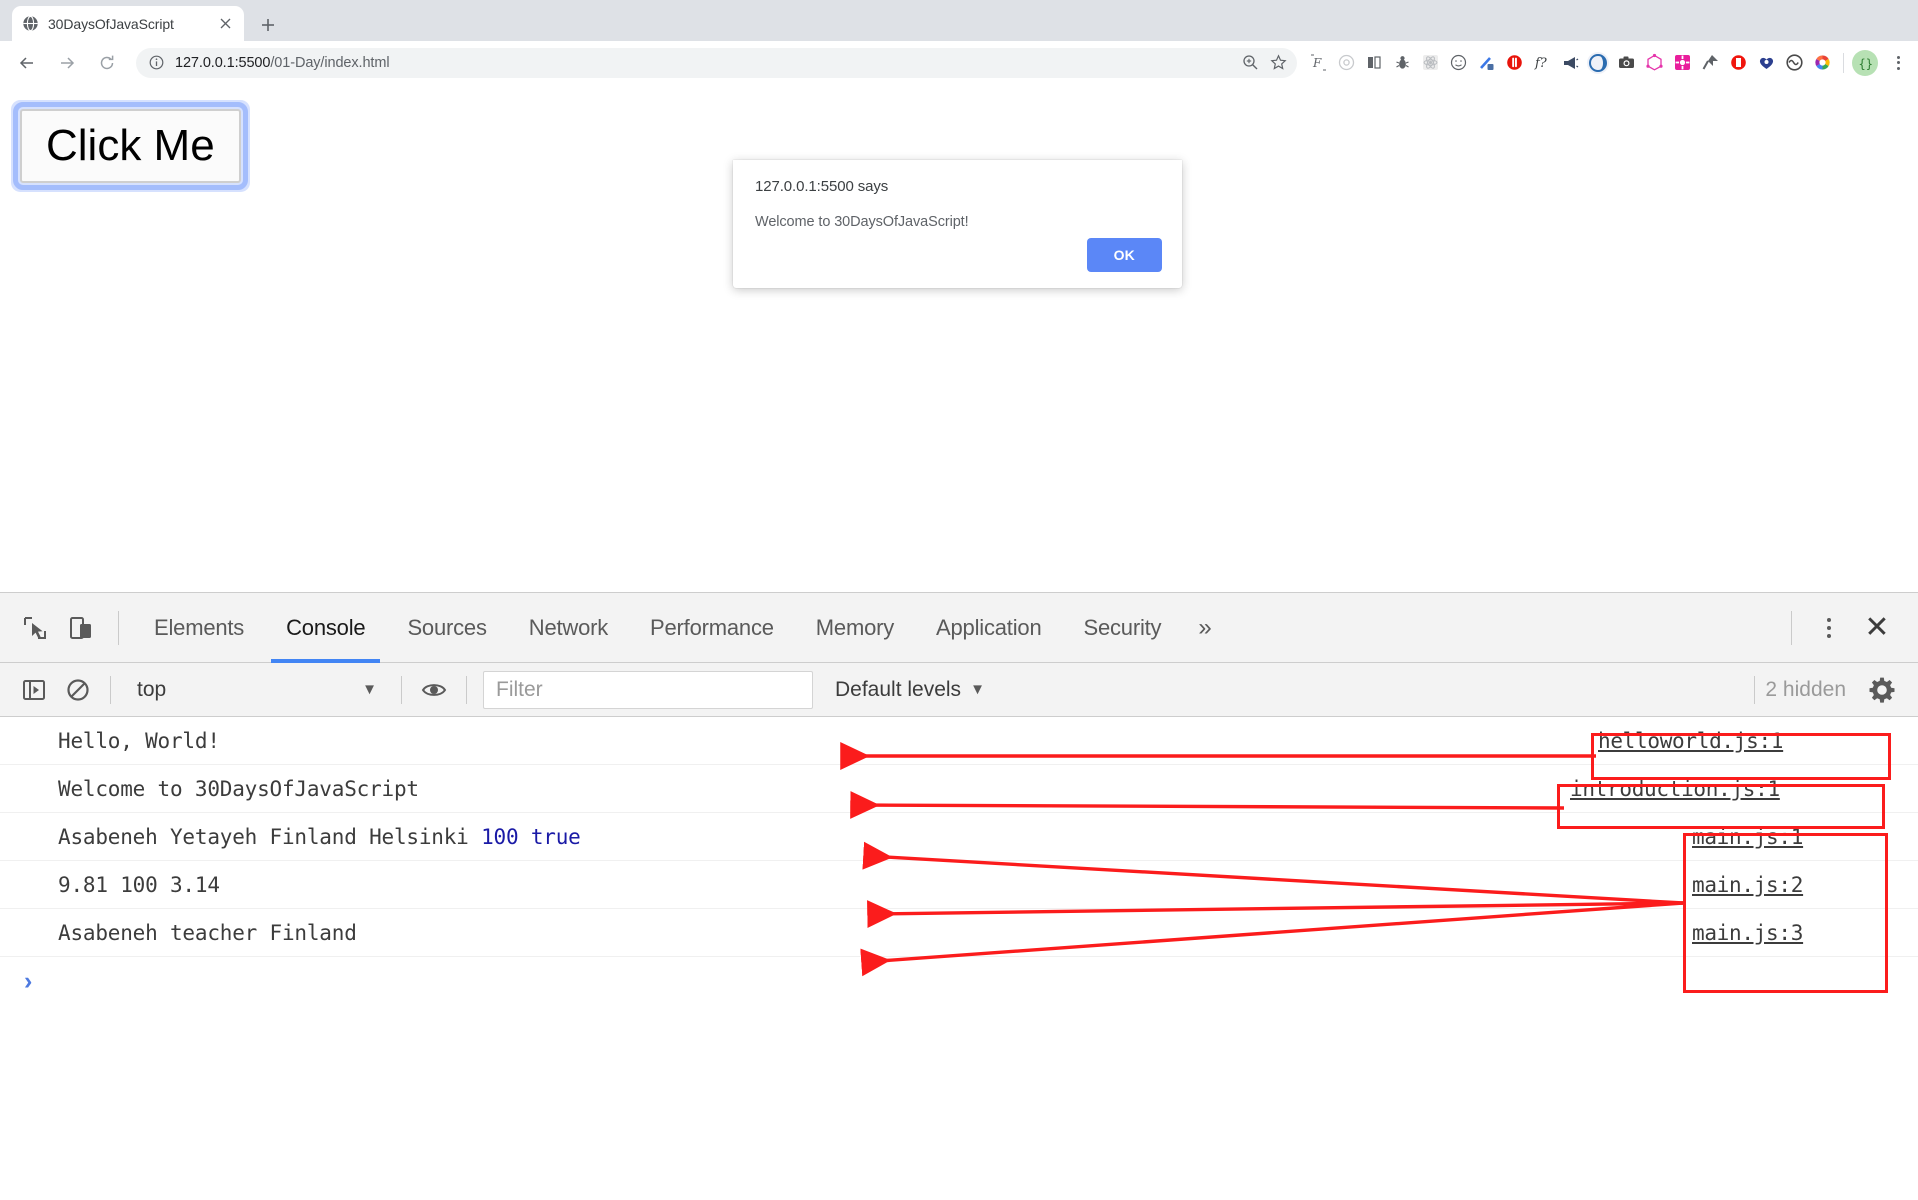  Describe the element at coordinates (225, 24) in the screenshot. I see `close-icon` at that location.